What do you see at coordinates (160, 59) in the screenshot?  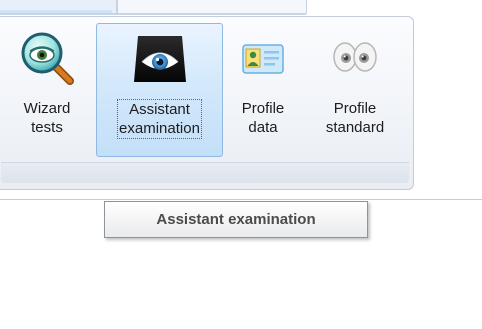 I see `eye-scanner-icon` at bounding box center [160, 59].